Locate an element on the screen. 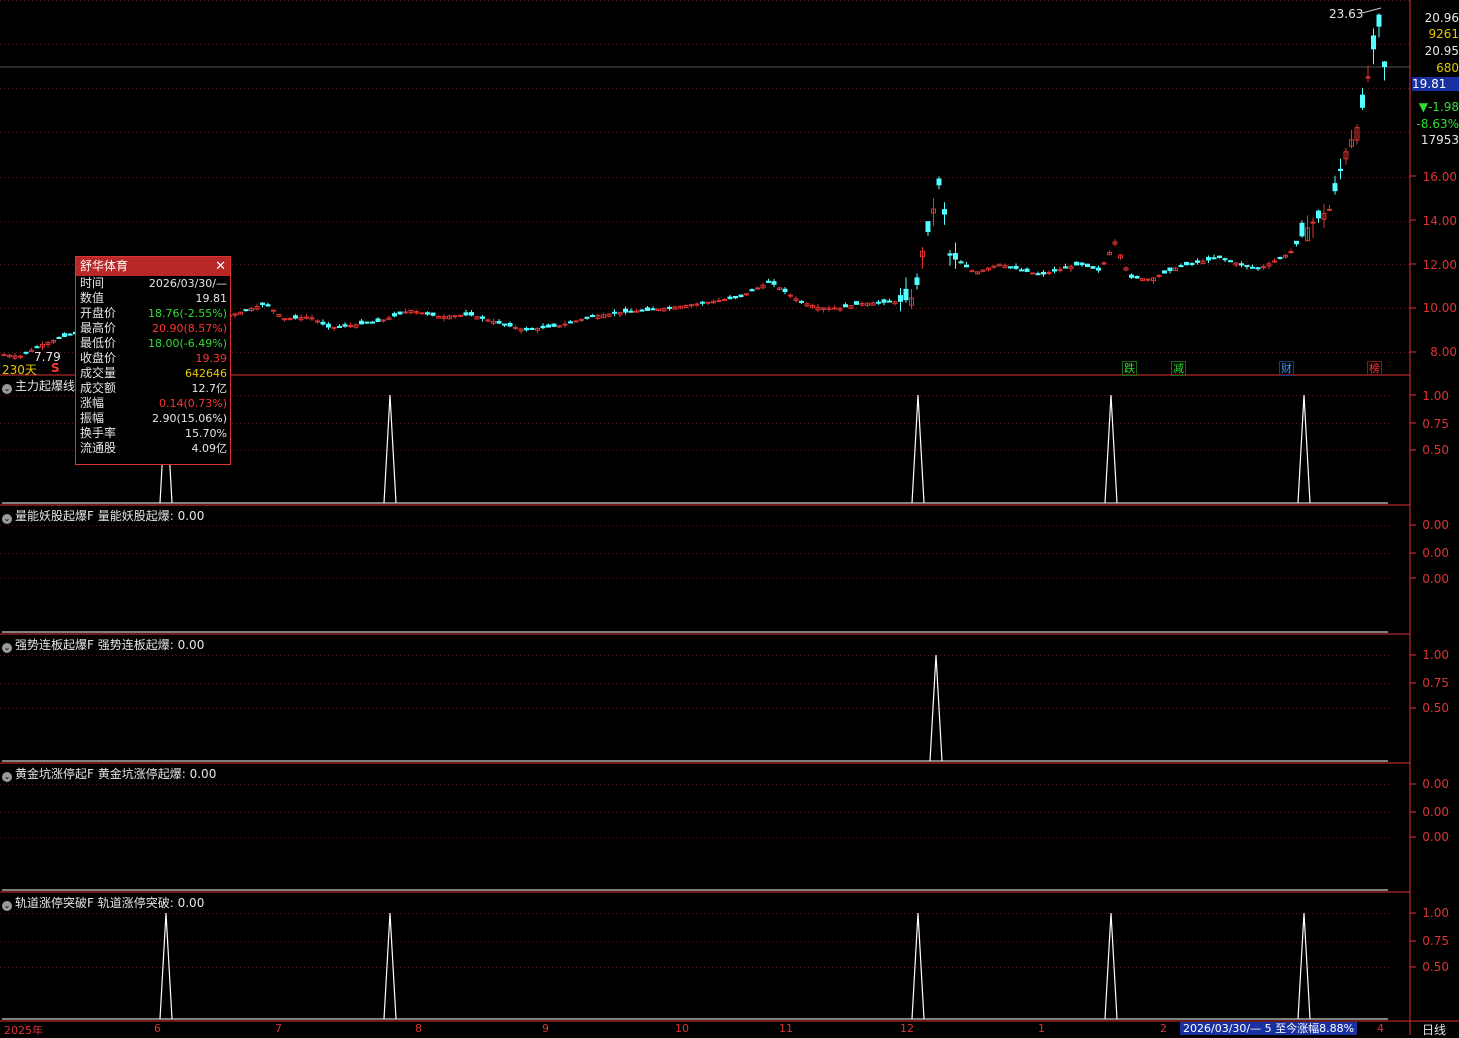 This screenshot has height=1038, width=1459. info-value: 15.70% is located at coordinates (206, 433).